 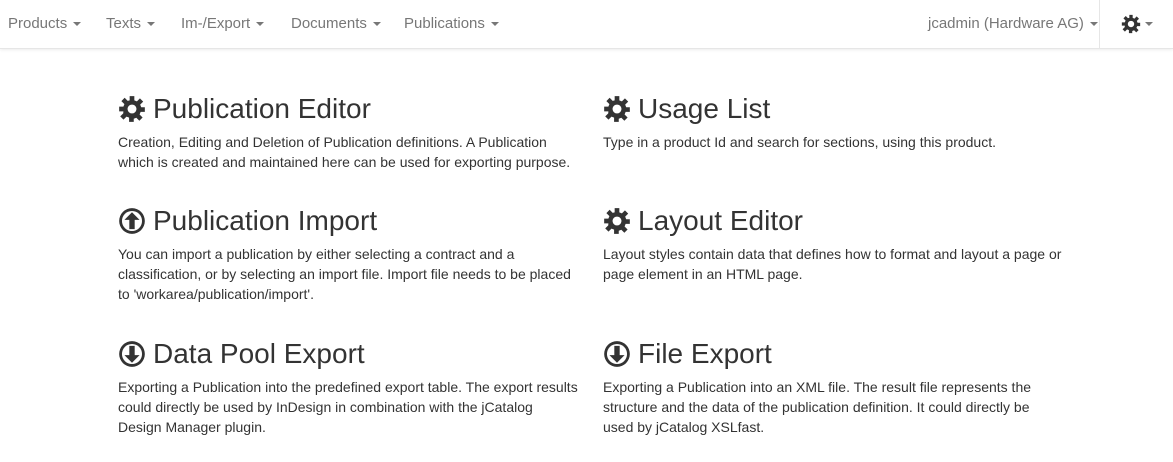 What do you see at coordinates (132, 221) in the screenshot?
I see `circle-arrow-up-icon` at bounding box center [132, 221].